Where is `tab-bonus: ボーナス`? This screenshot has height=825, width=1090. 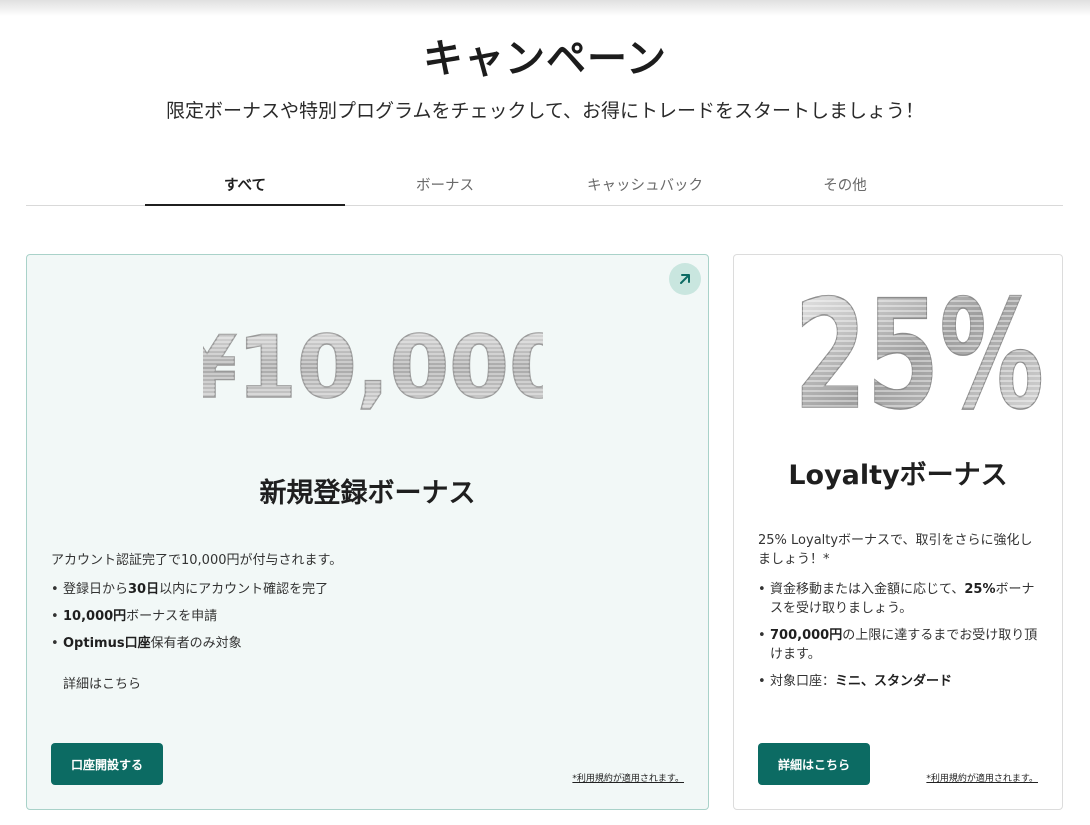
tab-bonus: ボーナス is located at coordinates (445, 186).